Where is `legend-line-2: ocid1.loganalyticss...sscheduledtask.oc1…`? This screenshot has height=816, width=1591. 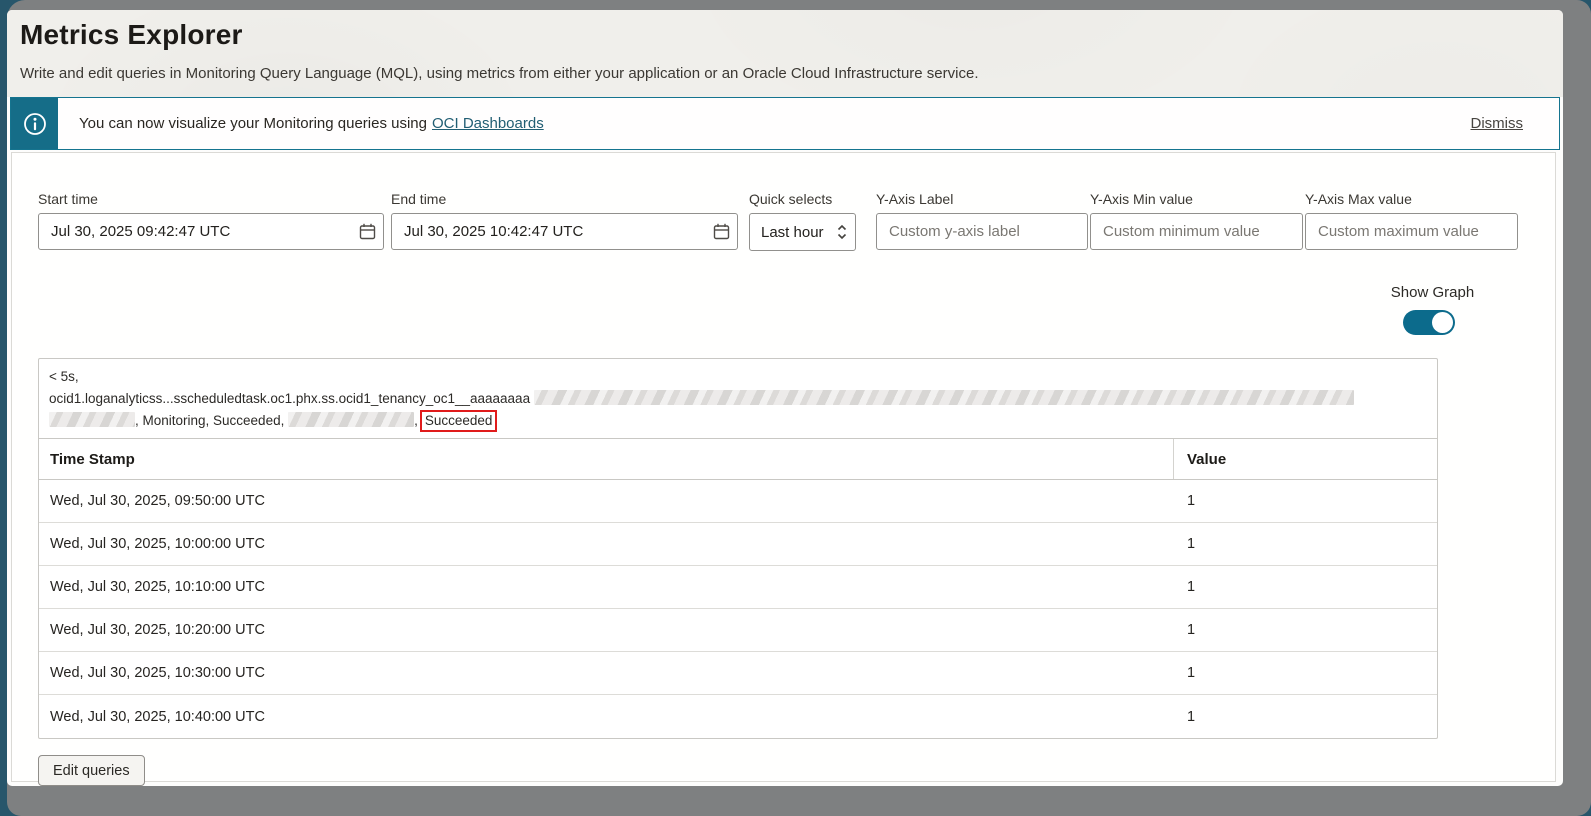 legend-line-2: ocid1.loganalyticss...sscheduledtask.oc1… is located at coordinates (738, 399).